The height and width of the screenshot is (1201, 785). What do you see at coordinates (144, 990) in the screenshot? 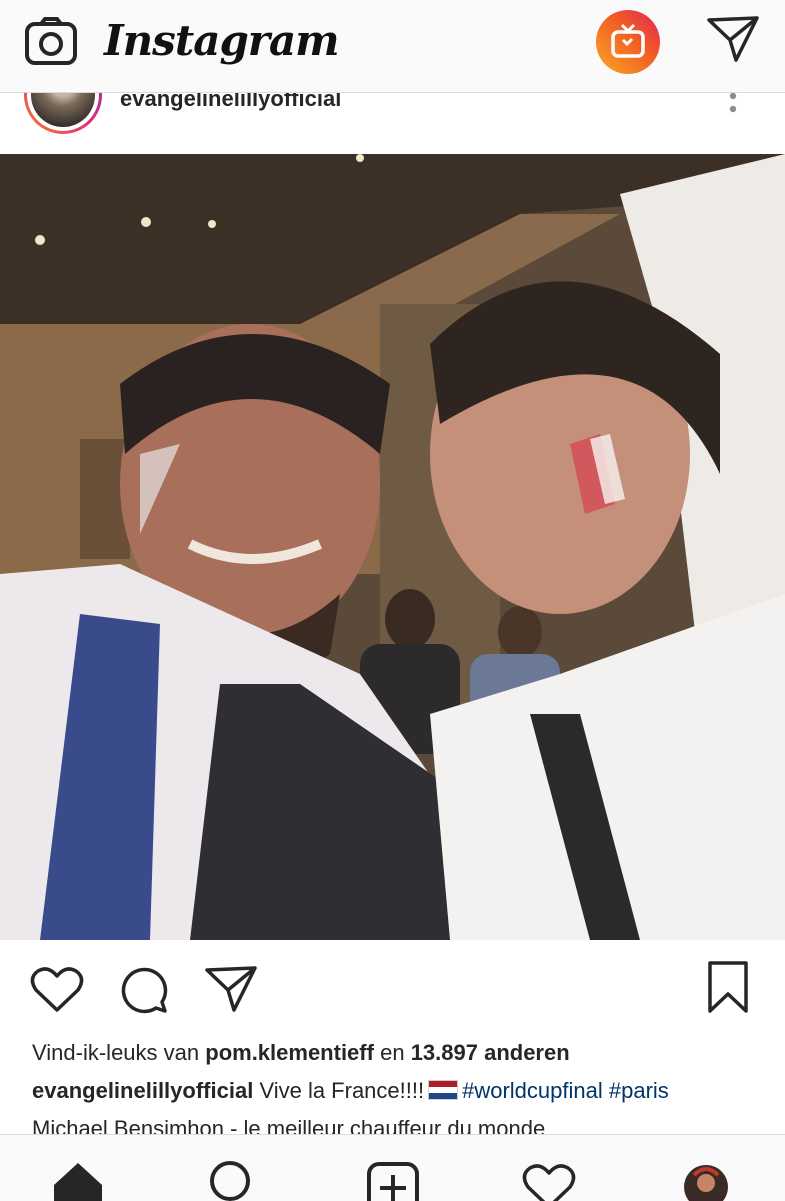
I see `comment-icon` at bounding box center [144, 990].